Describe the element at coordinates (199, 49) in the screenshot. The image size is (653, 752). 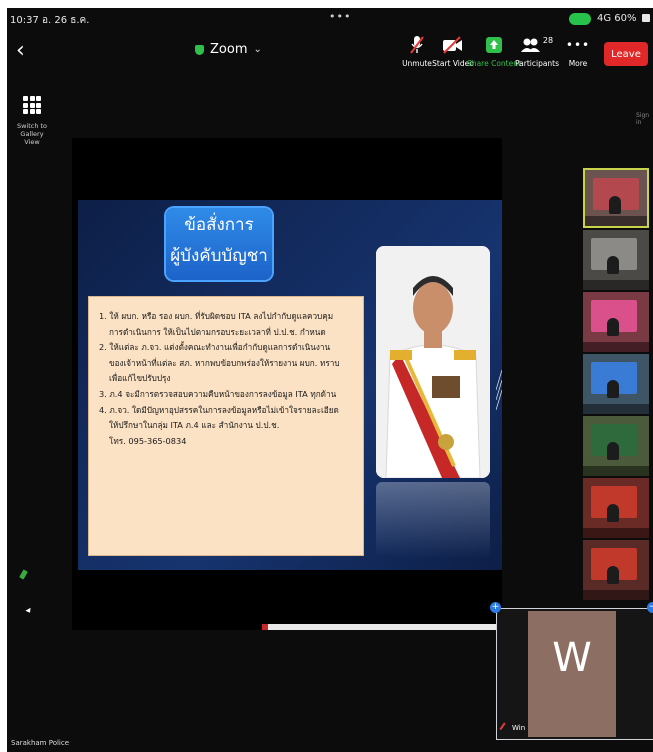
I see `encryption-shield-icon` at that location.